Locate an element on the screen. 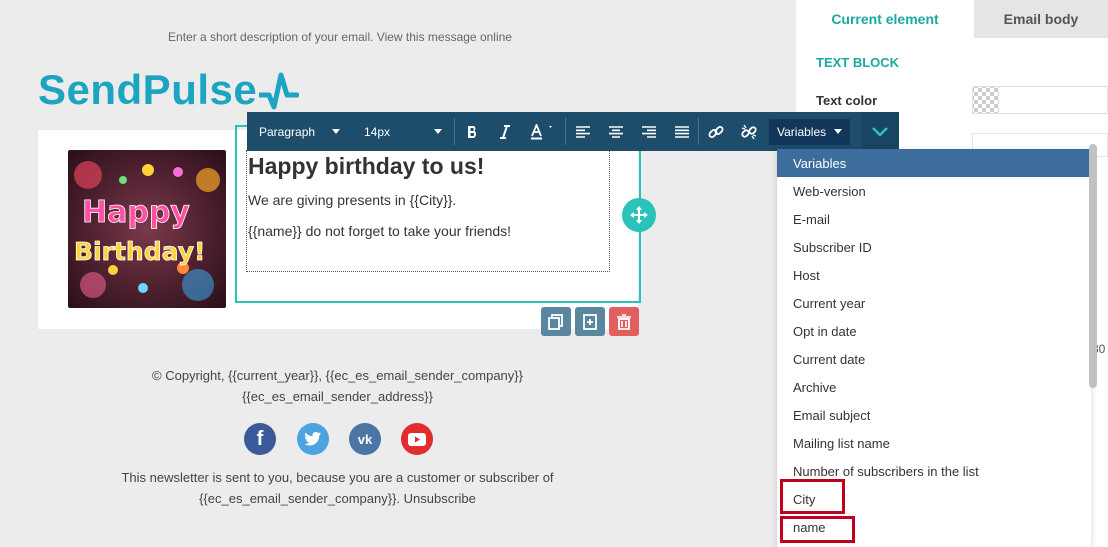 The height and width of the screenshot is (547, 1108). insert-link-button is located at coordinates (715, 131).